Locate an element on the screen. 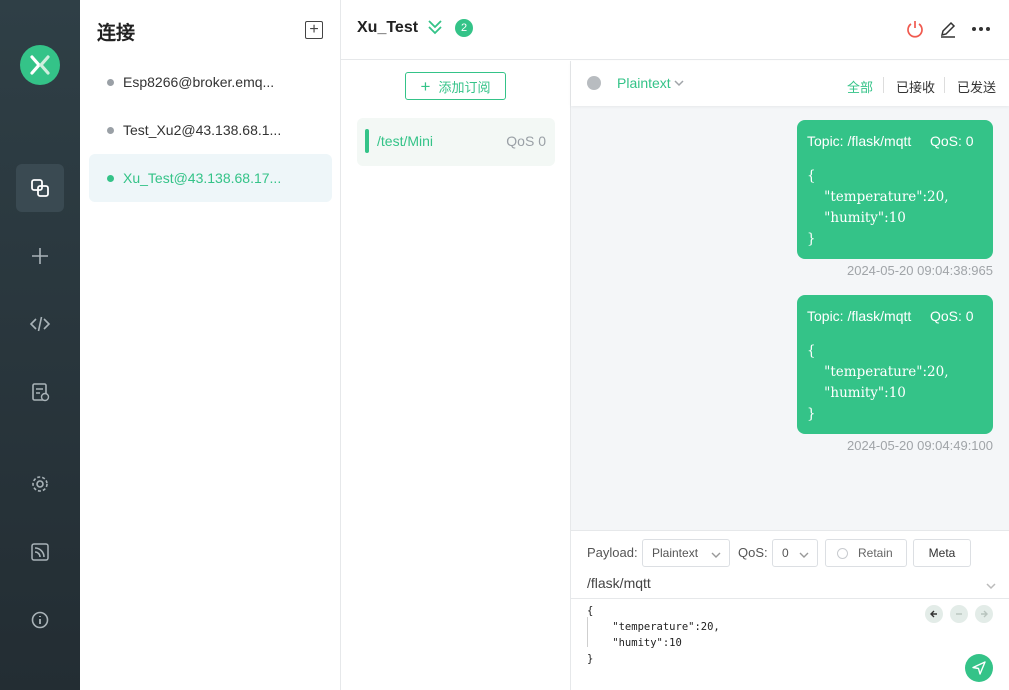 The height and width of the screenshot is (690, 1009). more-icon is located at coordinates (981, 29).